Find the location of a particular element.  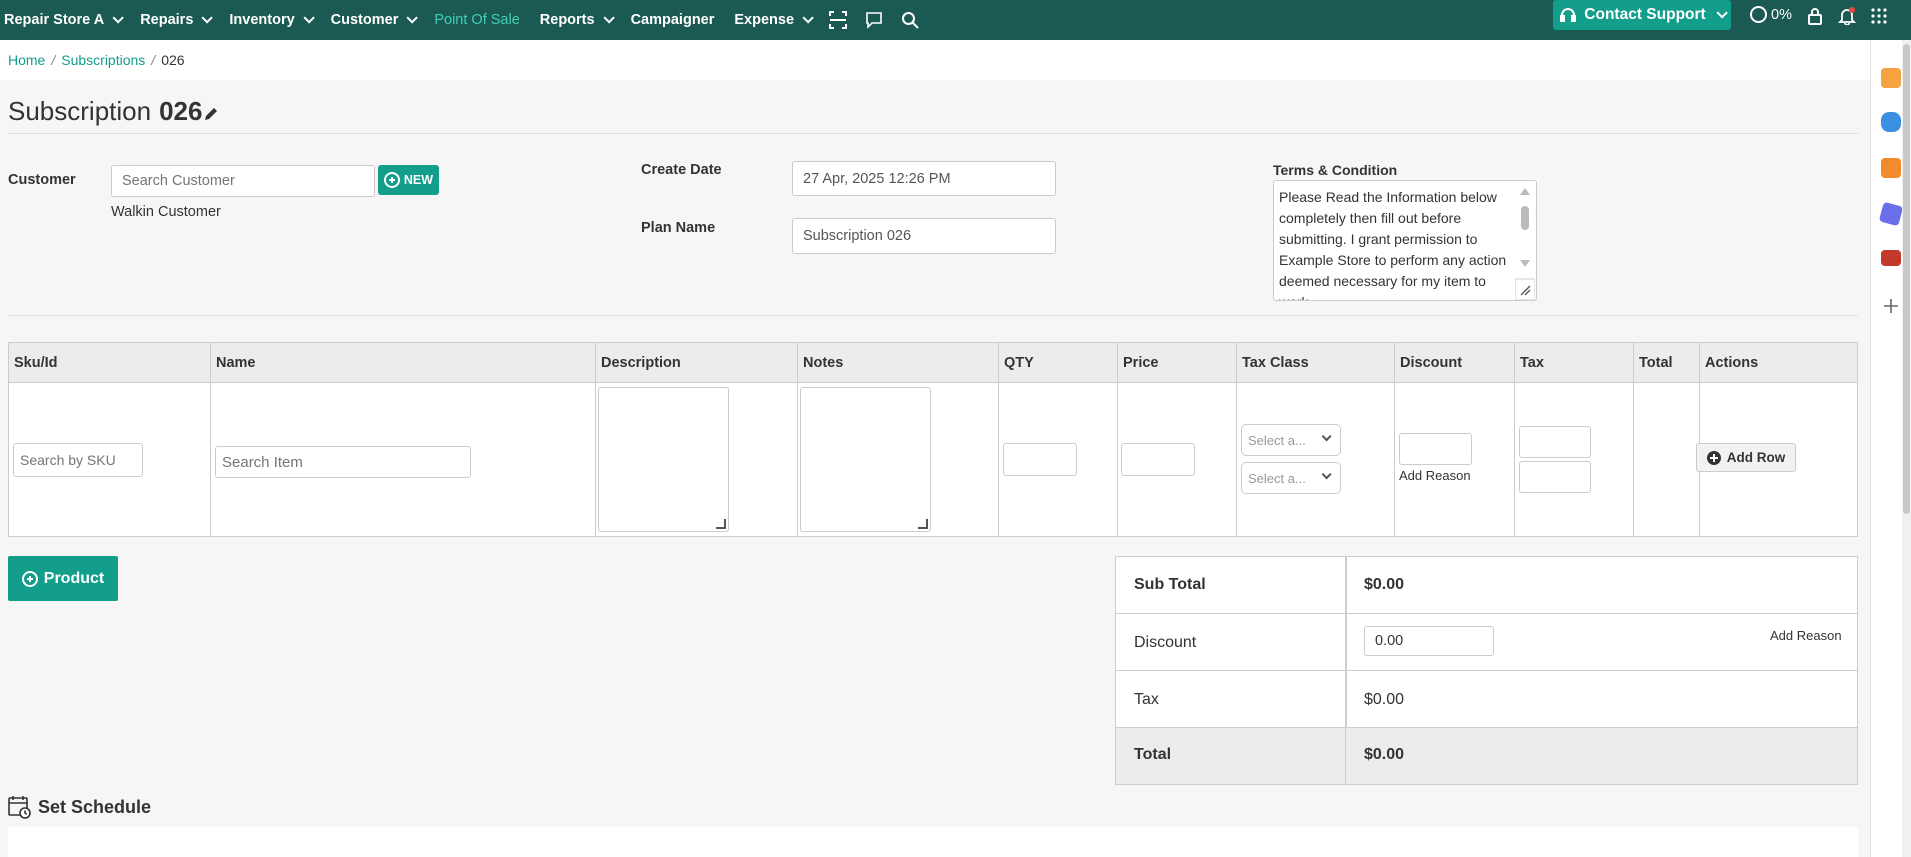

nav-inventory: Inventory is located at coordinates (269, 20).